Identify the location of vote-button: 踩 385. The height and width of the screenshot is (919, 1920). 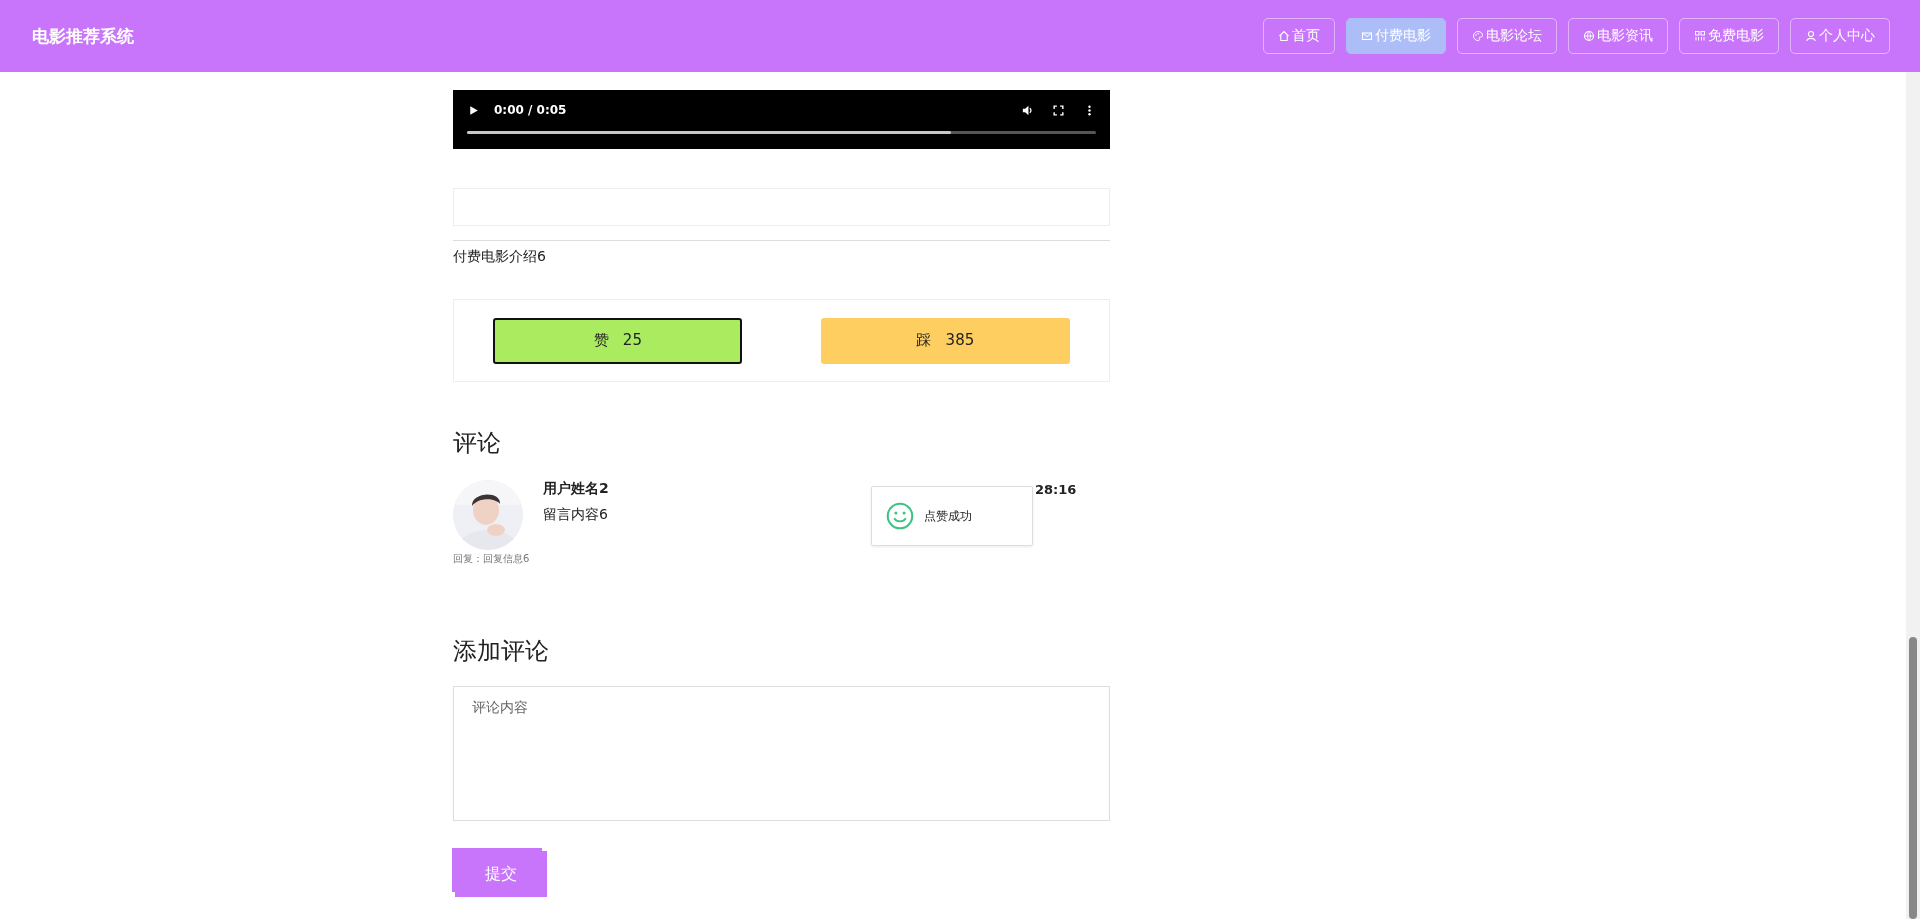
(945, 340).